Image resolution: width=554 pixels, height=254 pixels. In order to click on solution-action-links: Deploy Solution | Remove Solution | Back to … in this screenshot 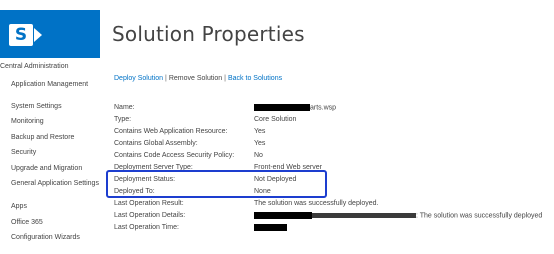, I will do `click(198, 78)`.